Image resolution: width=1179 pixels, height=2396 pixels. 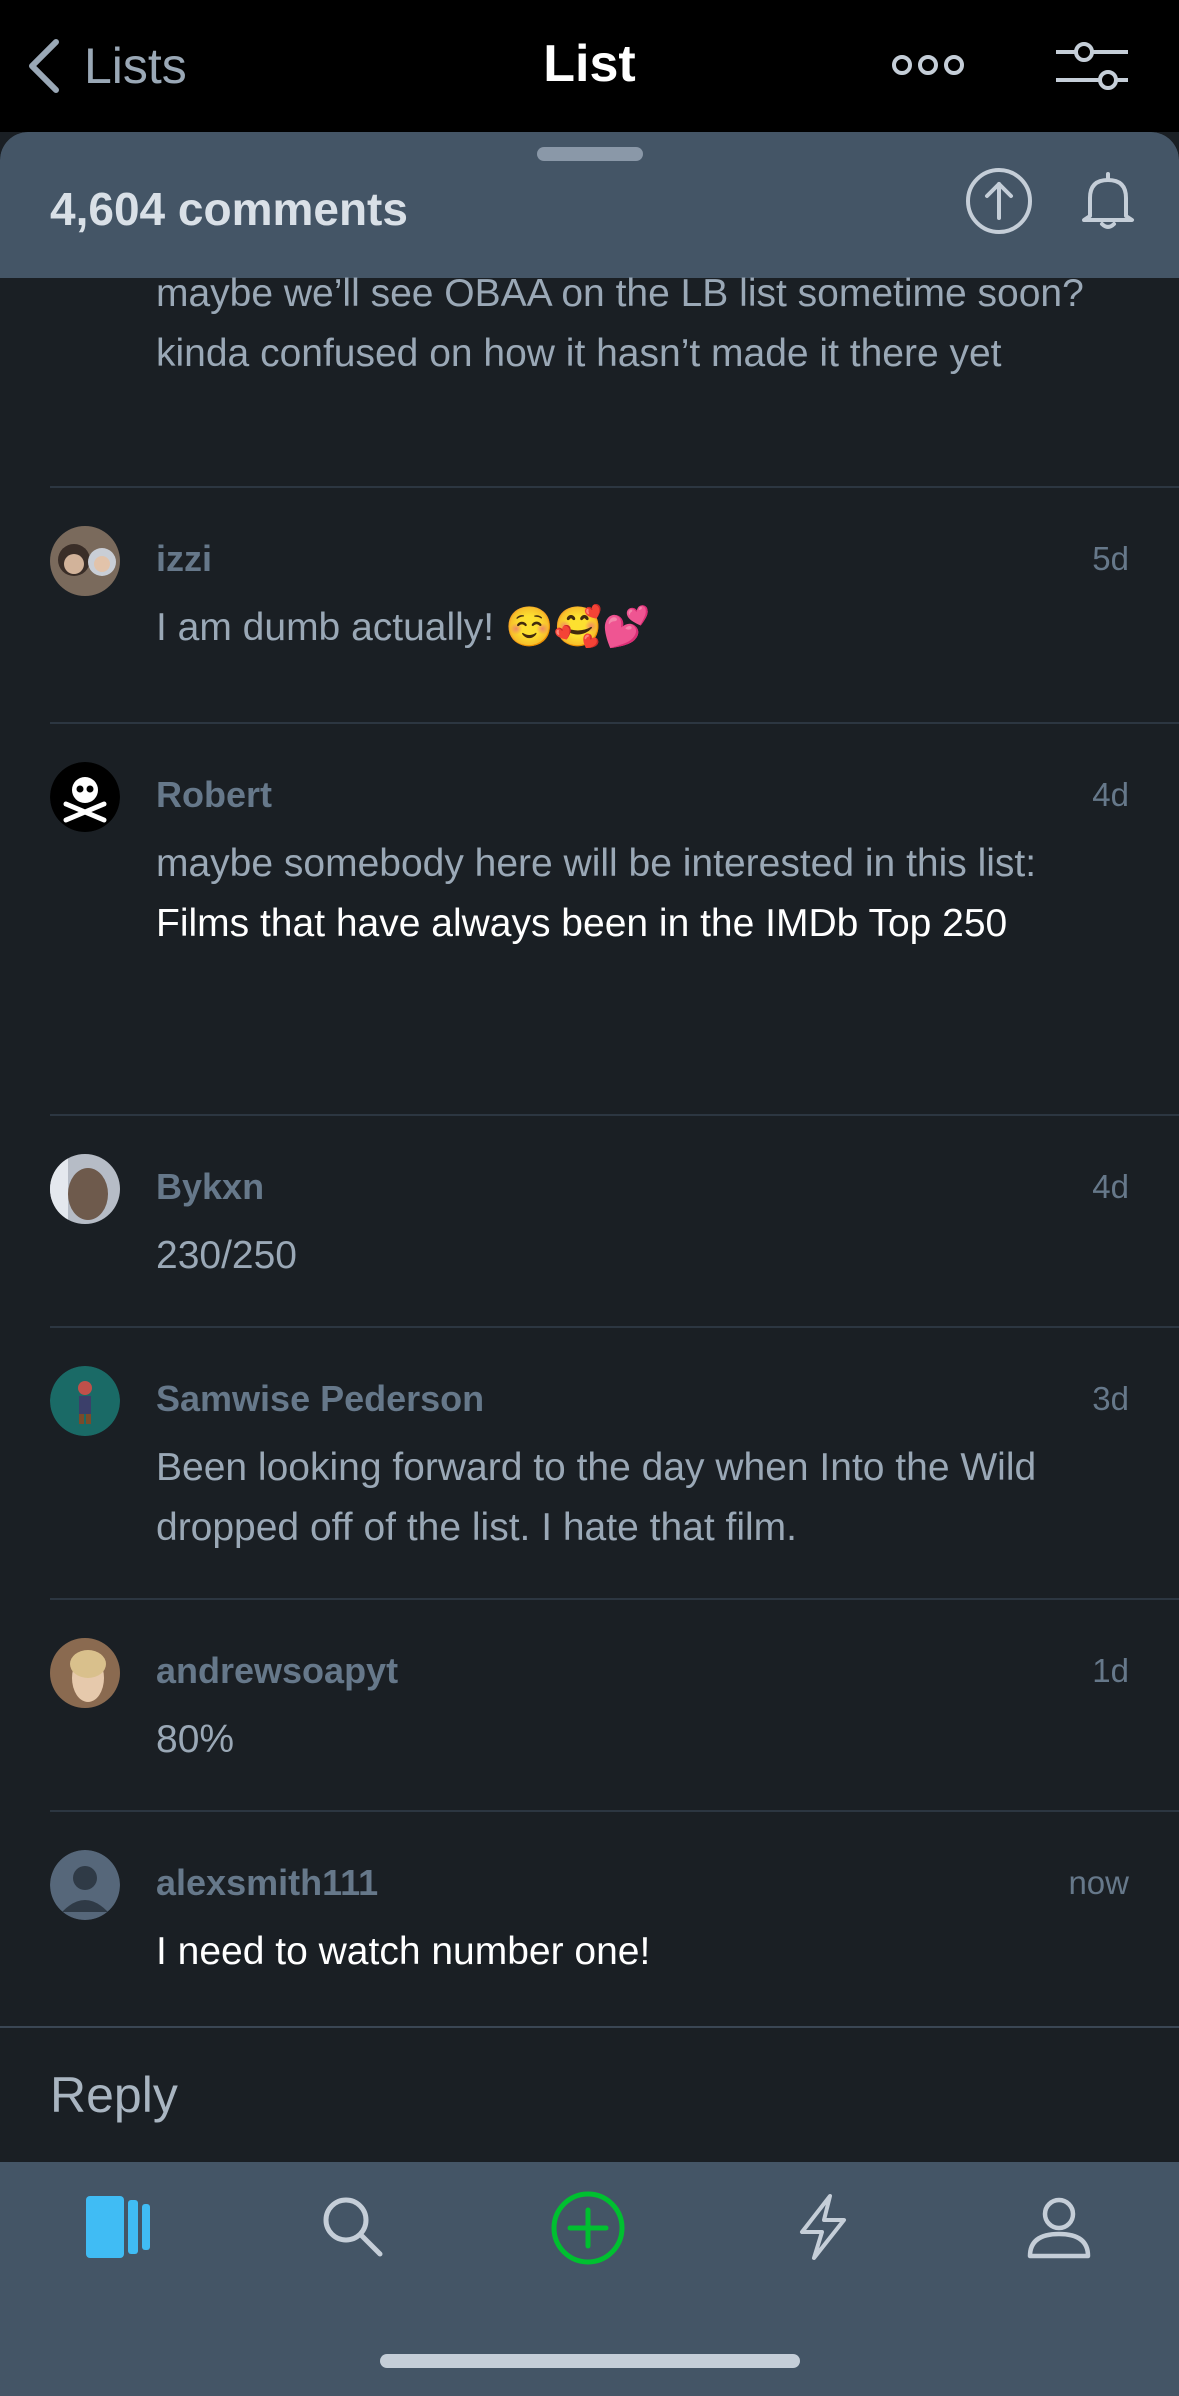 What do you see at coordinates (928, 65) in the screenshot?
I see `more-icon` at bounding box center [928, 65].